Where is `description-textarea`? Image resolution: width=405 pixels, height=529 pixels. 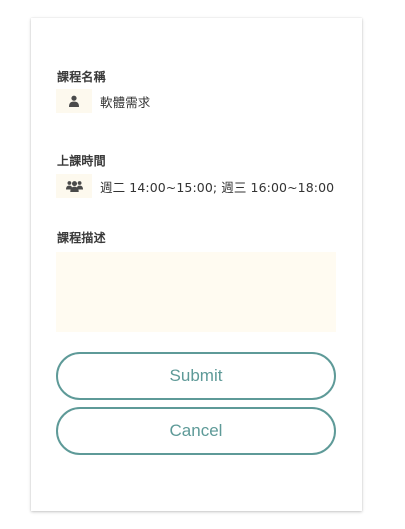 description-textarea is located at coordinates (196, 292).